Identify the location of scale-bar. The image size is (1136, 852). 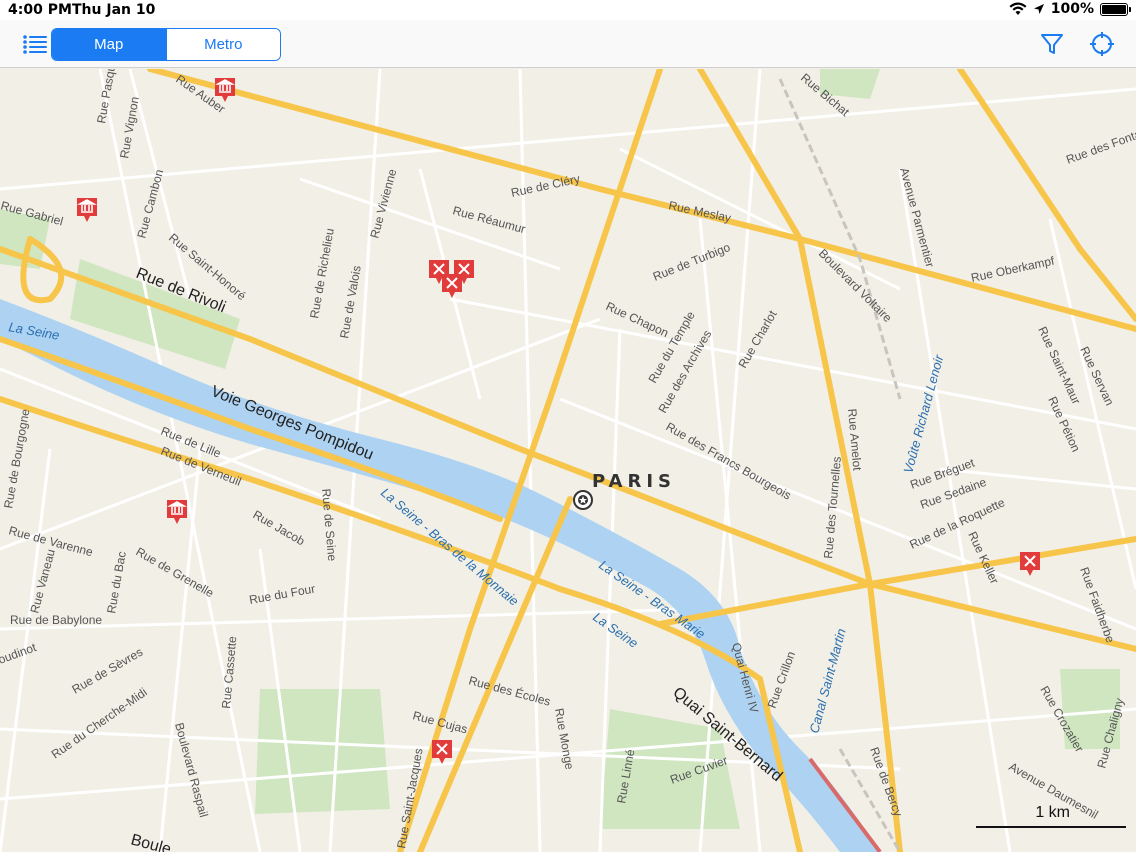
(1051, 827).